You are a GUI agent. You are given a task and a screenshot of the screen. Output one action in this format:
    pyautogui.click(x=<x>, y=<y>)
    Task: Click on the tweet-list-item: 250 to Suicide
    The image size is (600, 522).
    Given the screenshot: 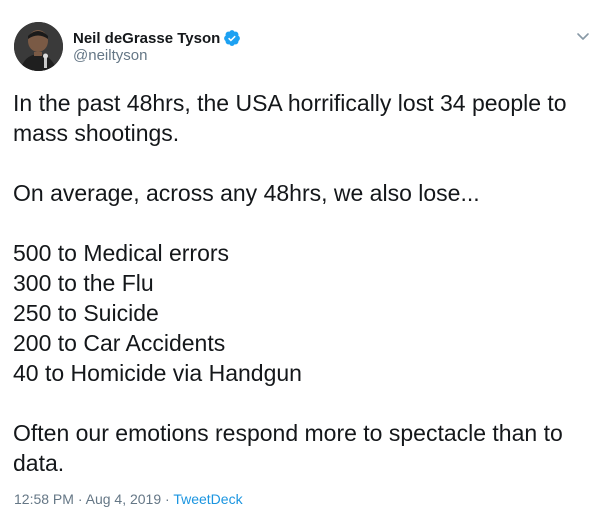 What is the action you would take?
    pyautogui.click(x=86, y=313)
    